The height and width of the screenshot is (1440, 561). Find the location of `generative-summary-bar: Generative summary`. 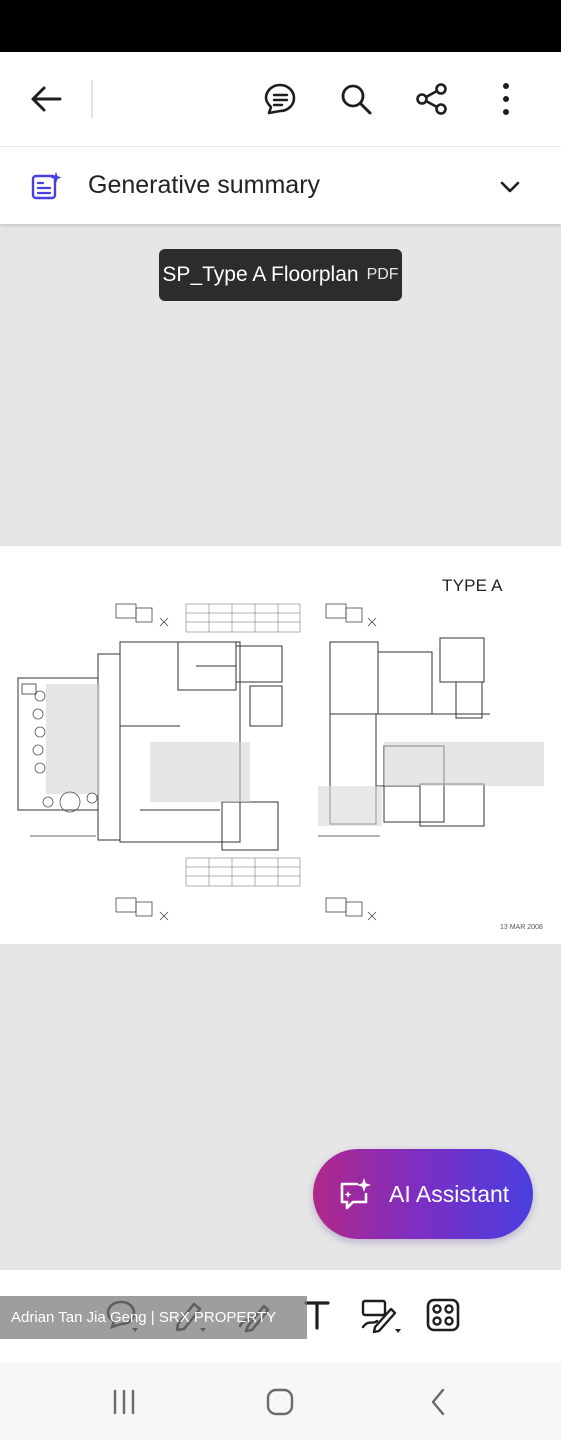

generative-summary-bar: Generative summary is located at coordinates (280, 185).